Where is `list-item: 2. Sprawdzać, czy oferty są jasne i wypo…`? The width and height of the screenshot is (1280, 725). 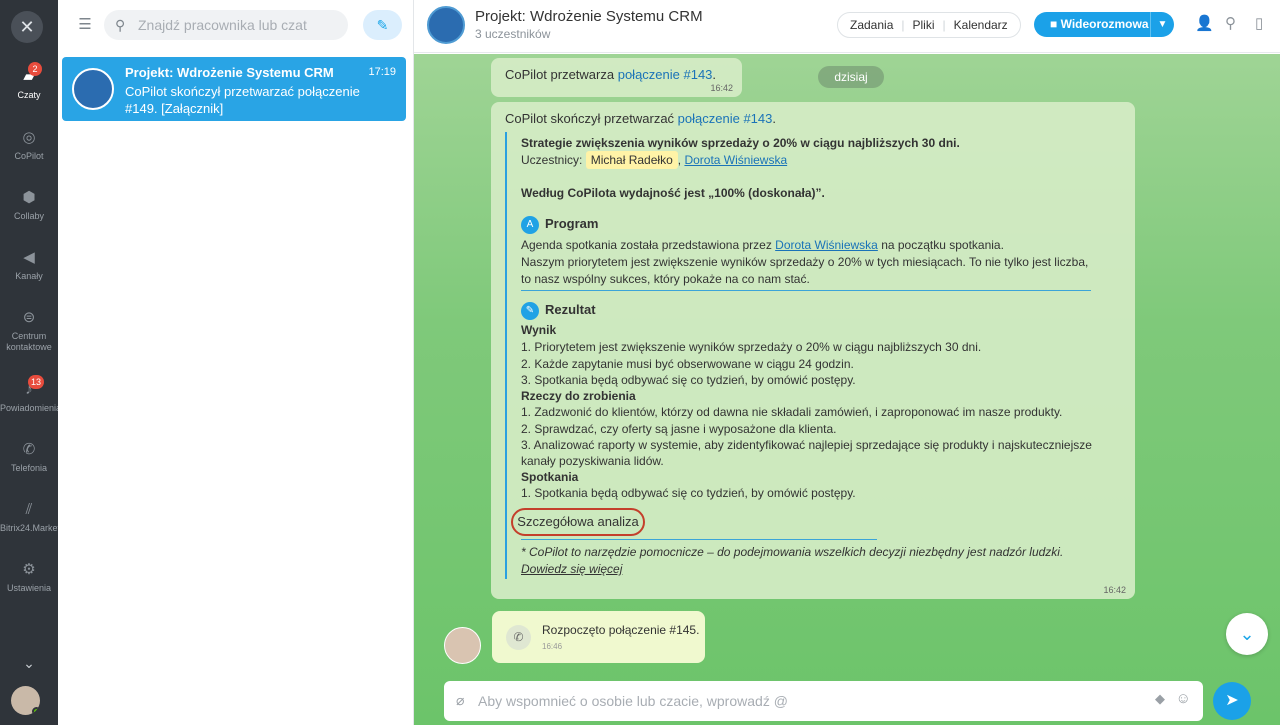
list-item: 2. Sprawdzać, czy oferty są jasne i wypo… is located at coordinates (679, 429).